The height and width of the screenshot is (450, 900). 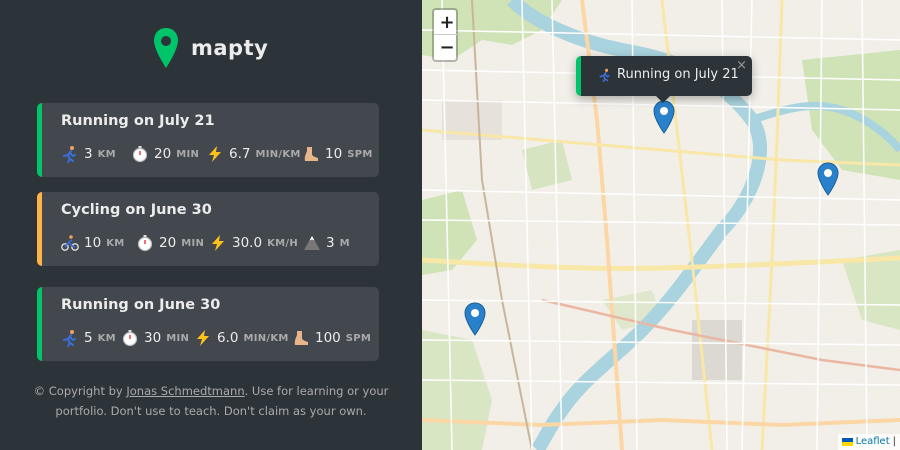 What do you see at coordinates (447, 22) in the screenshot?
I see `zoom-in-button: +` at bounding box center [447, 22].